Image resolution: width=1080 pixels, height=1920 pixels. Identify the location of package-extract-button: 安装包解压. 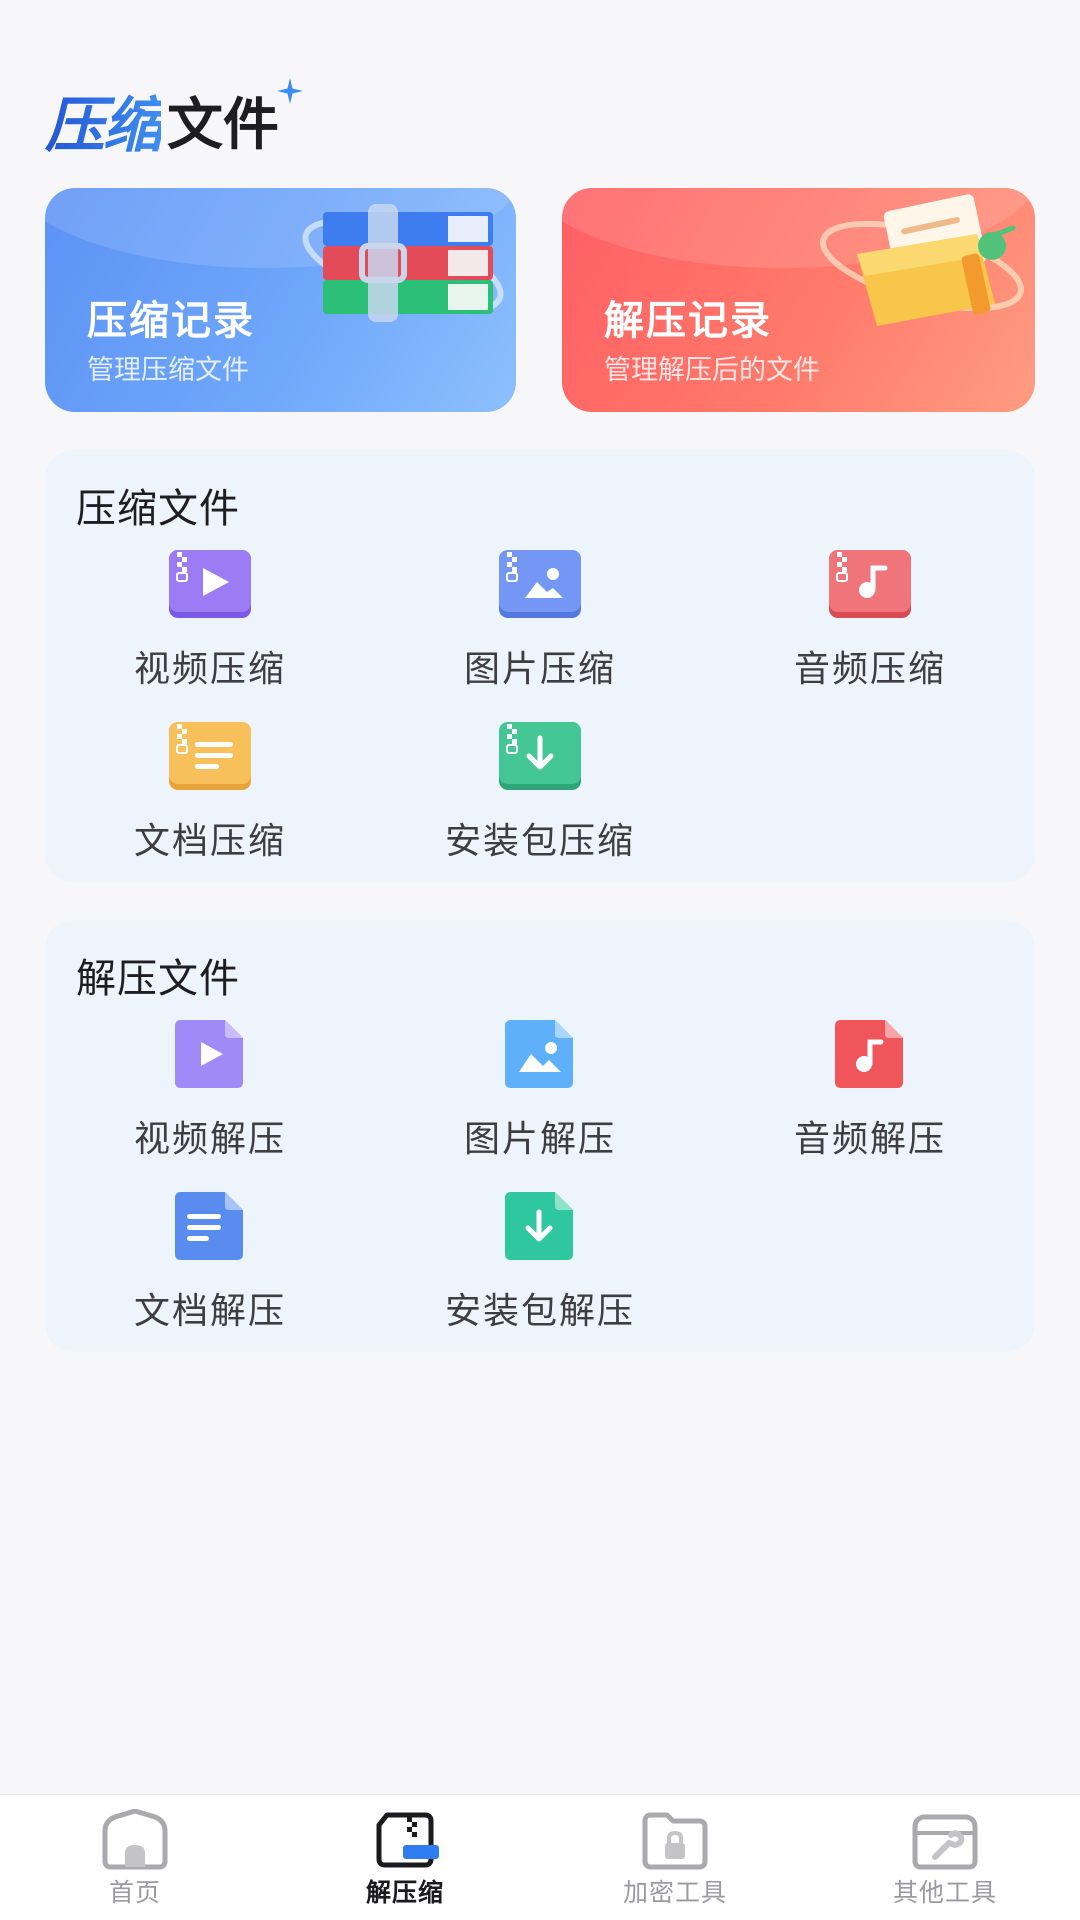
(540, 1265).